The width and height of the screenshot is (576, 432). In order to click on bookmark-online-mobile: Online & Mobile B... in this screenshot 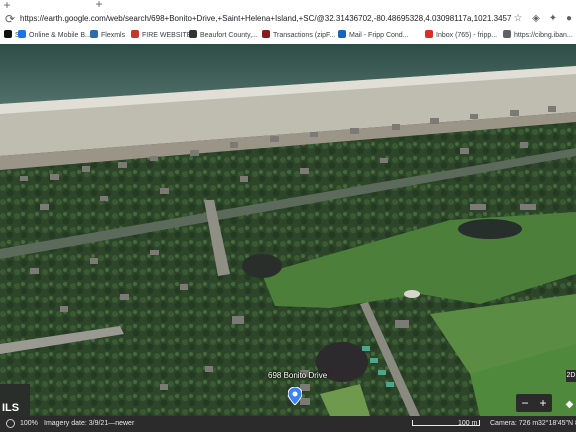, I will do `click(54, 36)`.